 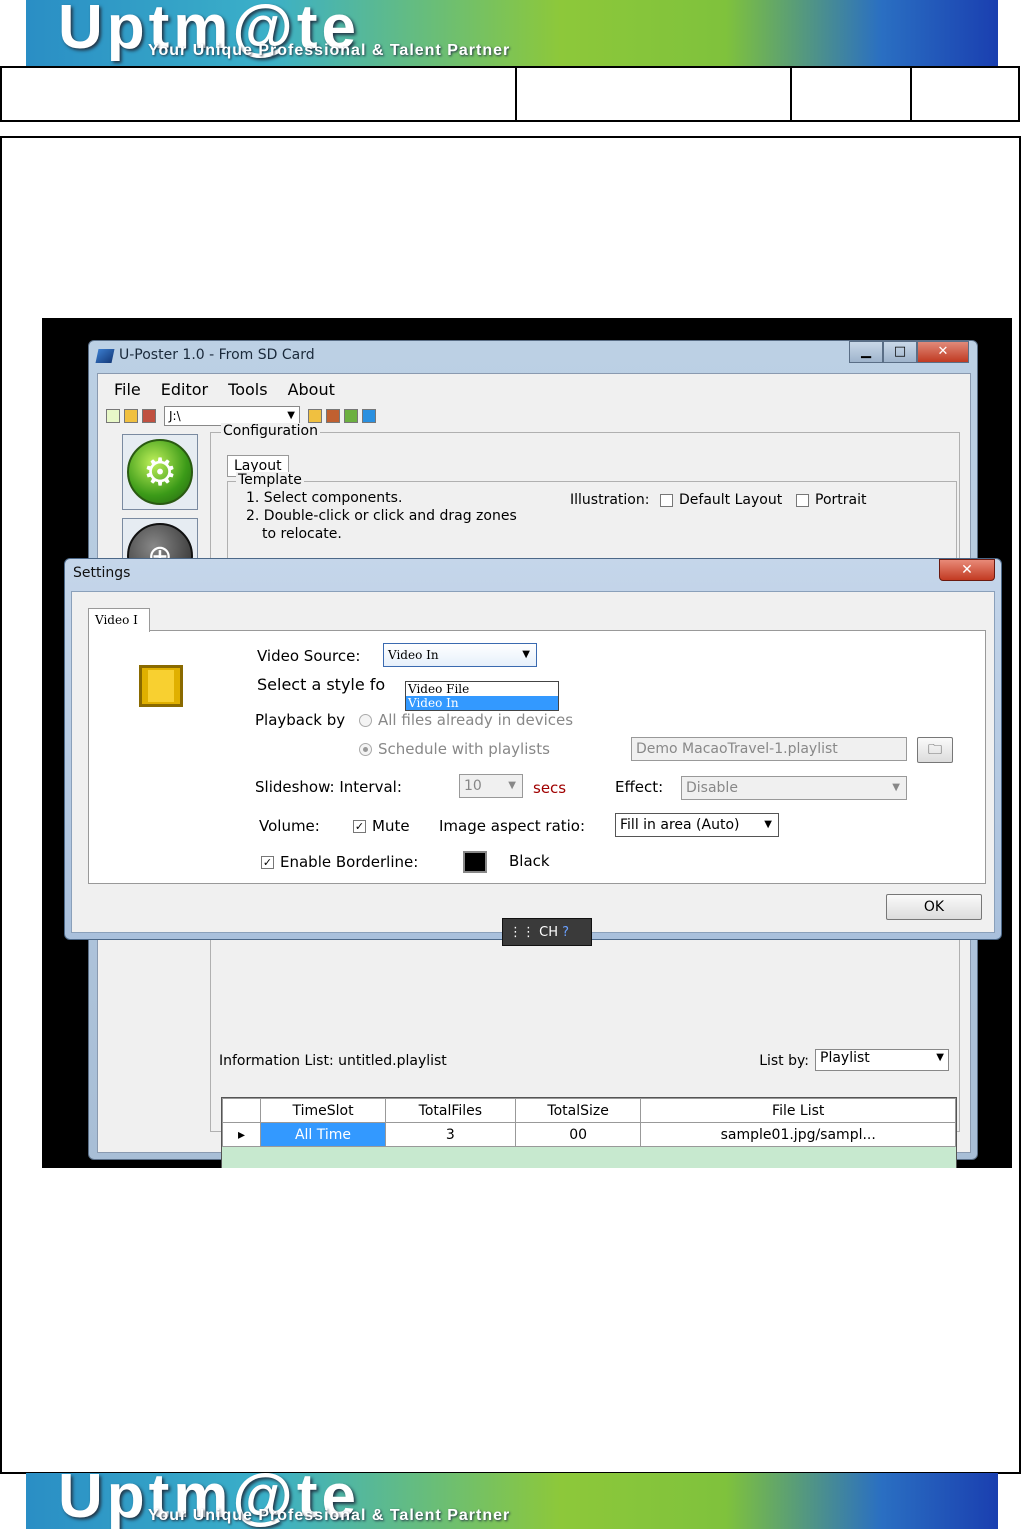 What do you see at coordinates (365, 749) in the screenshot?
I see `radio-schedule` at bounding box center [365, 749].